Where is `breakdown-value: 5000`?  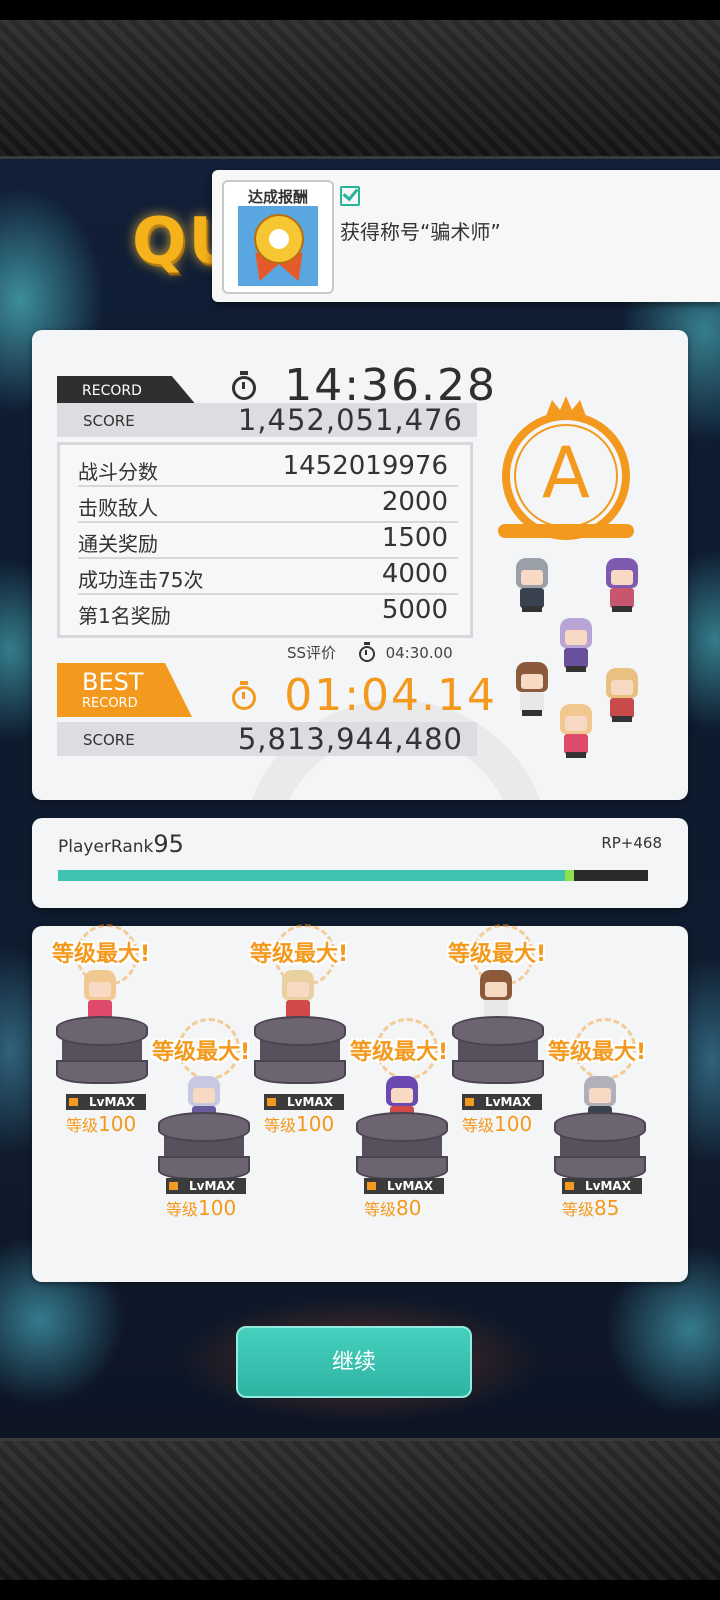 breakdown-value: 5000 is located at coordinates (414, 610).